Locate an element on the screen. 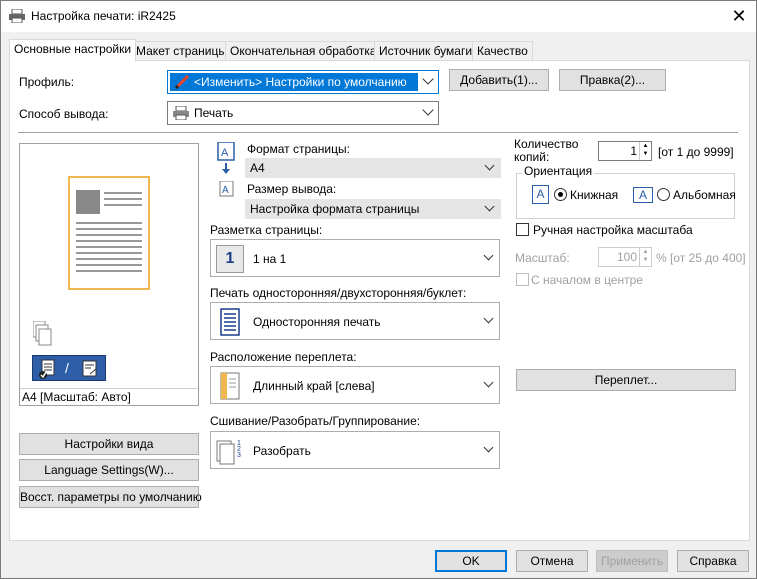 The height and width of the screenshot is (579, 757). view-settings-button: Настройки вида is located at coordinates (109, 444).